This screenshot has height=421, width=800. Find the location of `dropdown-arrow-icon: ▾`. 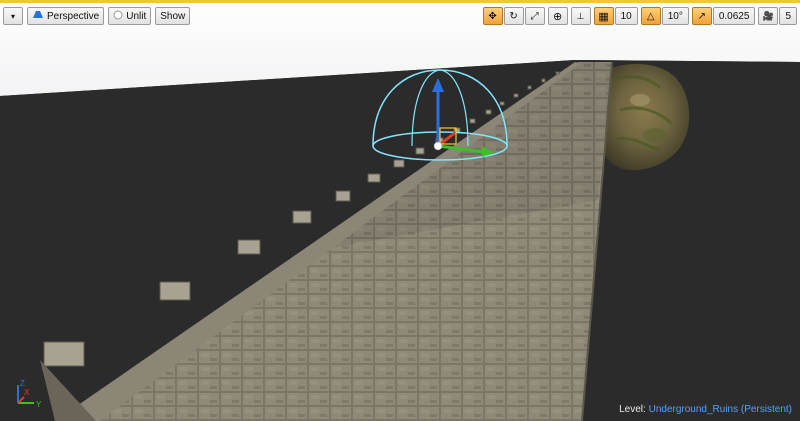

dropdown-arrow-icon: ▾ is located at coordinates (12, 16).